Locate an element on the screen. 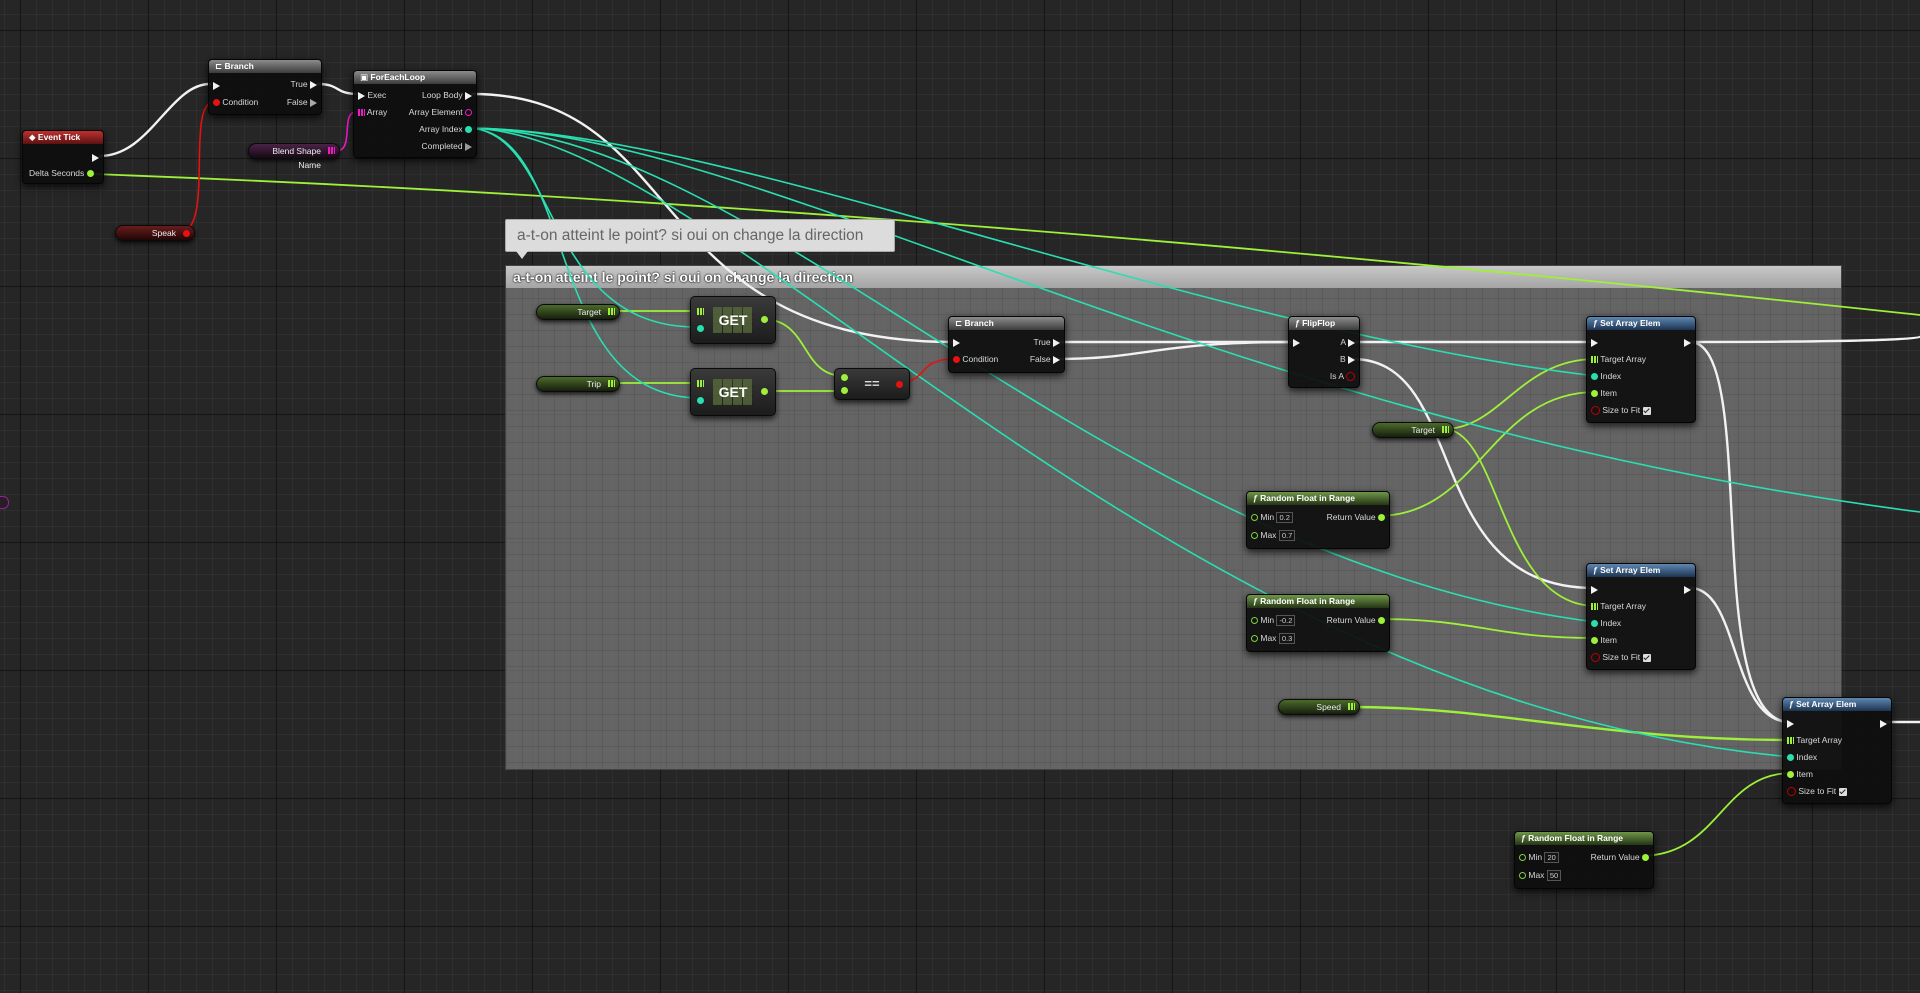 The image size is (1920, 993). max-value-field: 0.7 is located at coordinates (1287, 536).